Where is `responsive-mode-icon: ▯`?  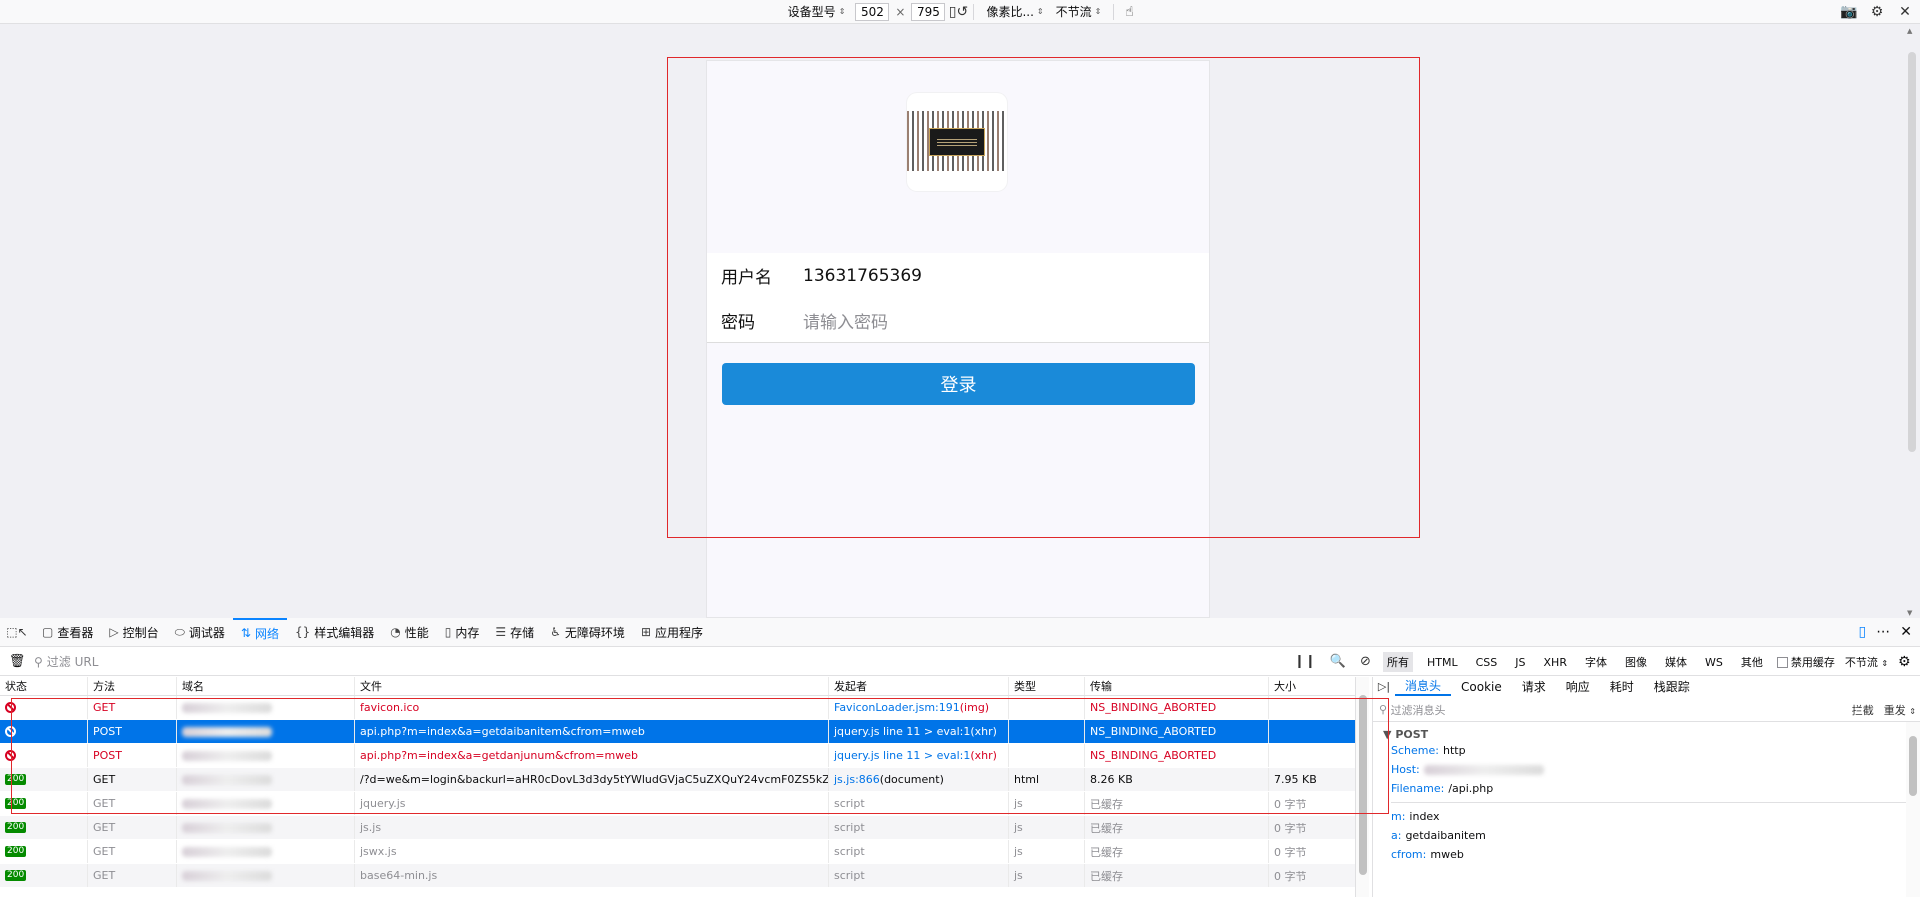
responsive-mode-icon: ▯ is located at coordinates (1863, 632).